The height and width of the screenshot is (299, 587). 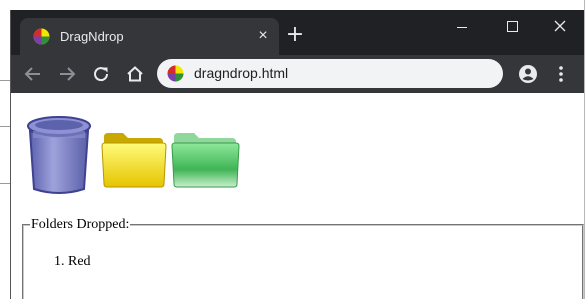 What do you see at coordinates (462, 27) in the screenshot?
I see `minimize-button` at bounding box center [462, 27].